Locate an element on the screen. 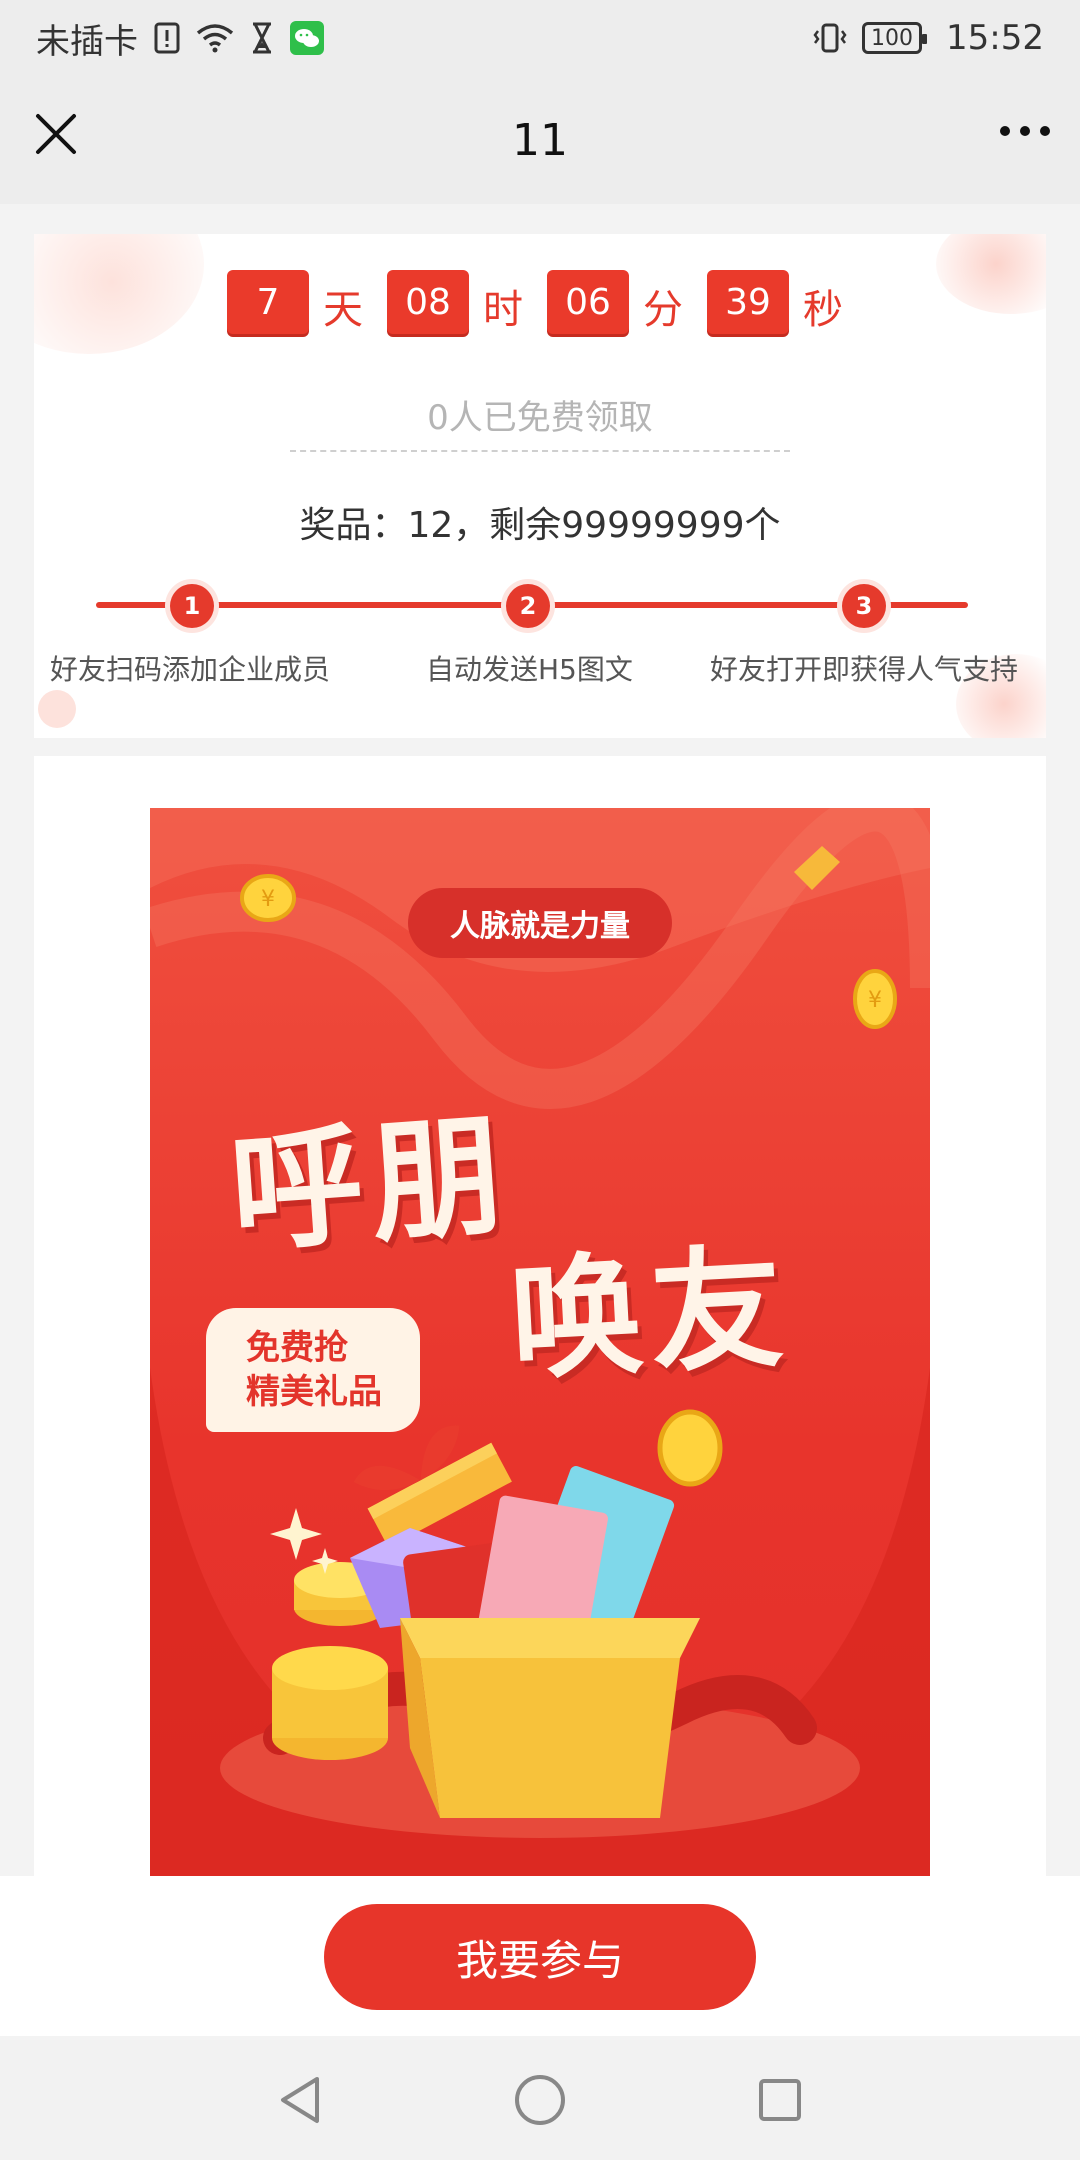  home-icon is located at coordinates (540, 2100).